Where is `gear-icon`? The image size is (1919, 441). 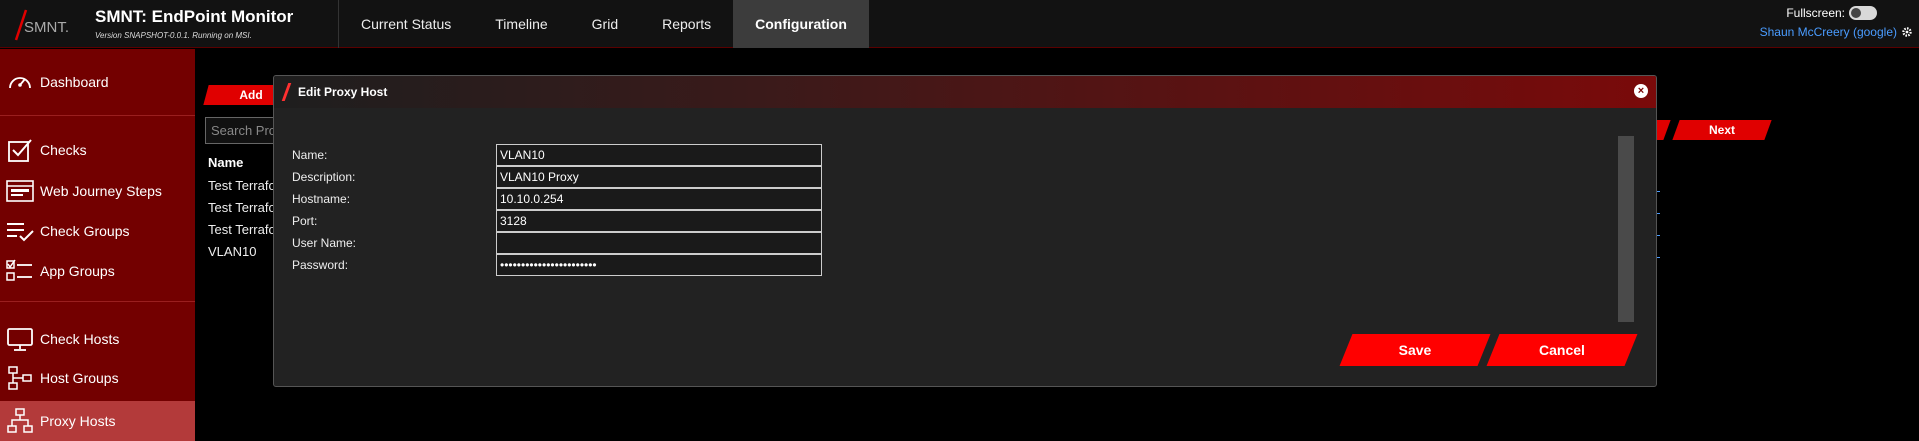 gear-icon is located at coordinates (1907, 32).